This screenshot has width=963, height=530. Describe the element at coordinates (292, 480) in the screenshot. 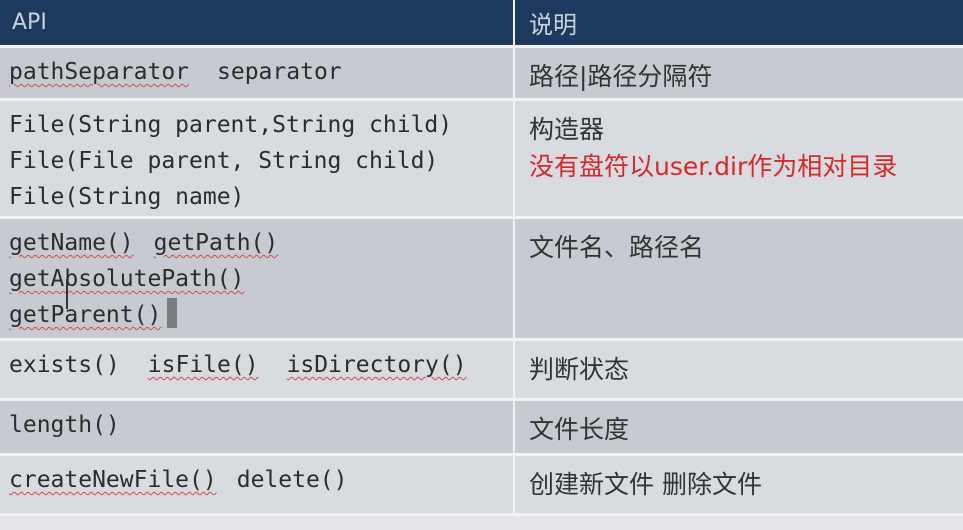

I see `api-delete: delete()` at that location.